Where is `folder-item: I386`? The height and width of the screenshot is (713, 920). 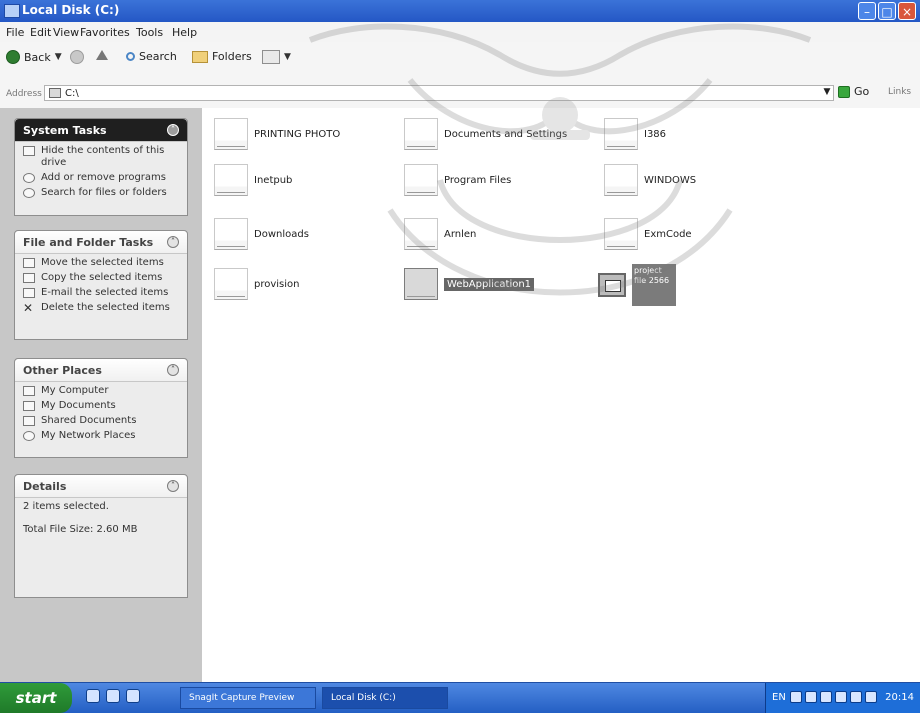 folder-item: I386 is located at coordinates (635, 134).